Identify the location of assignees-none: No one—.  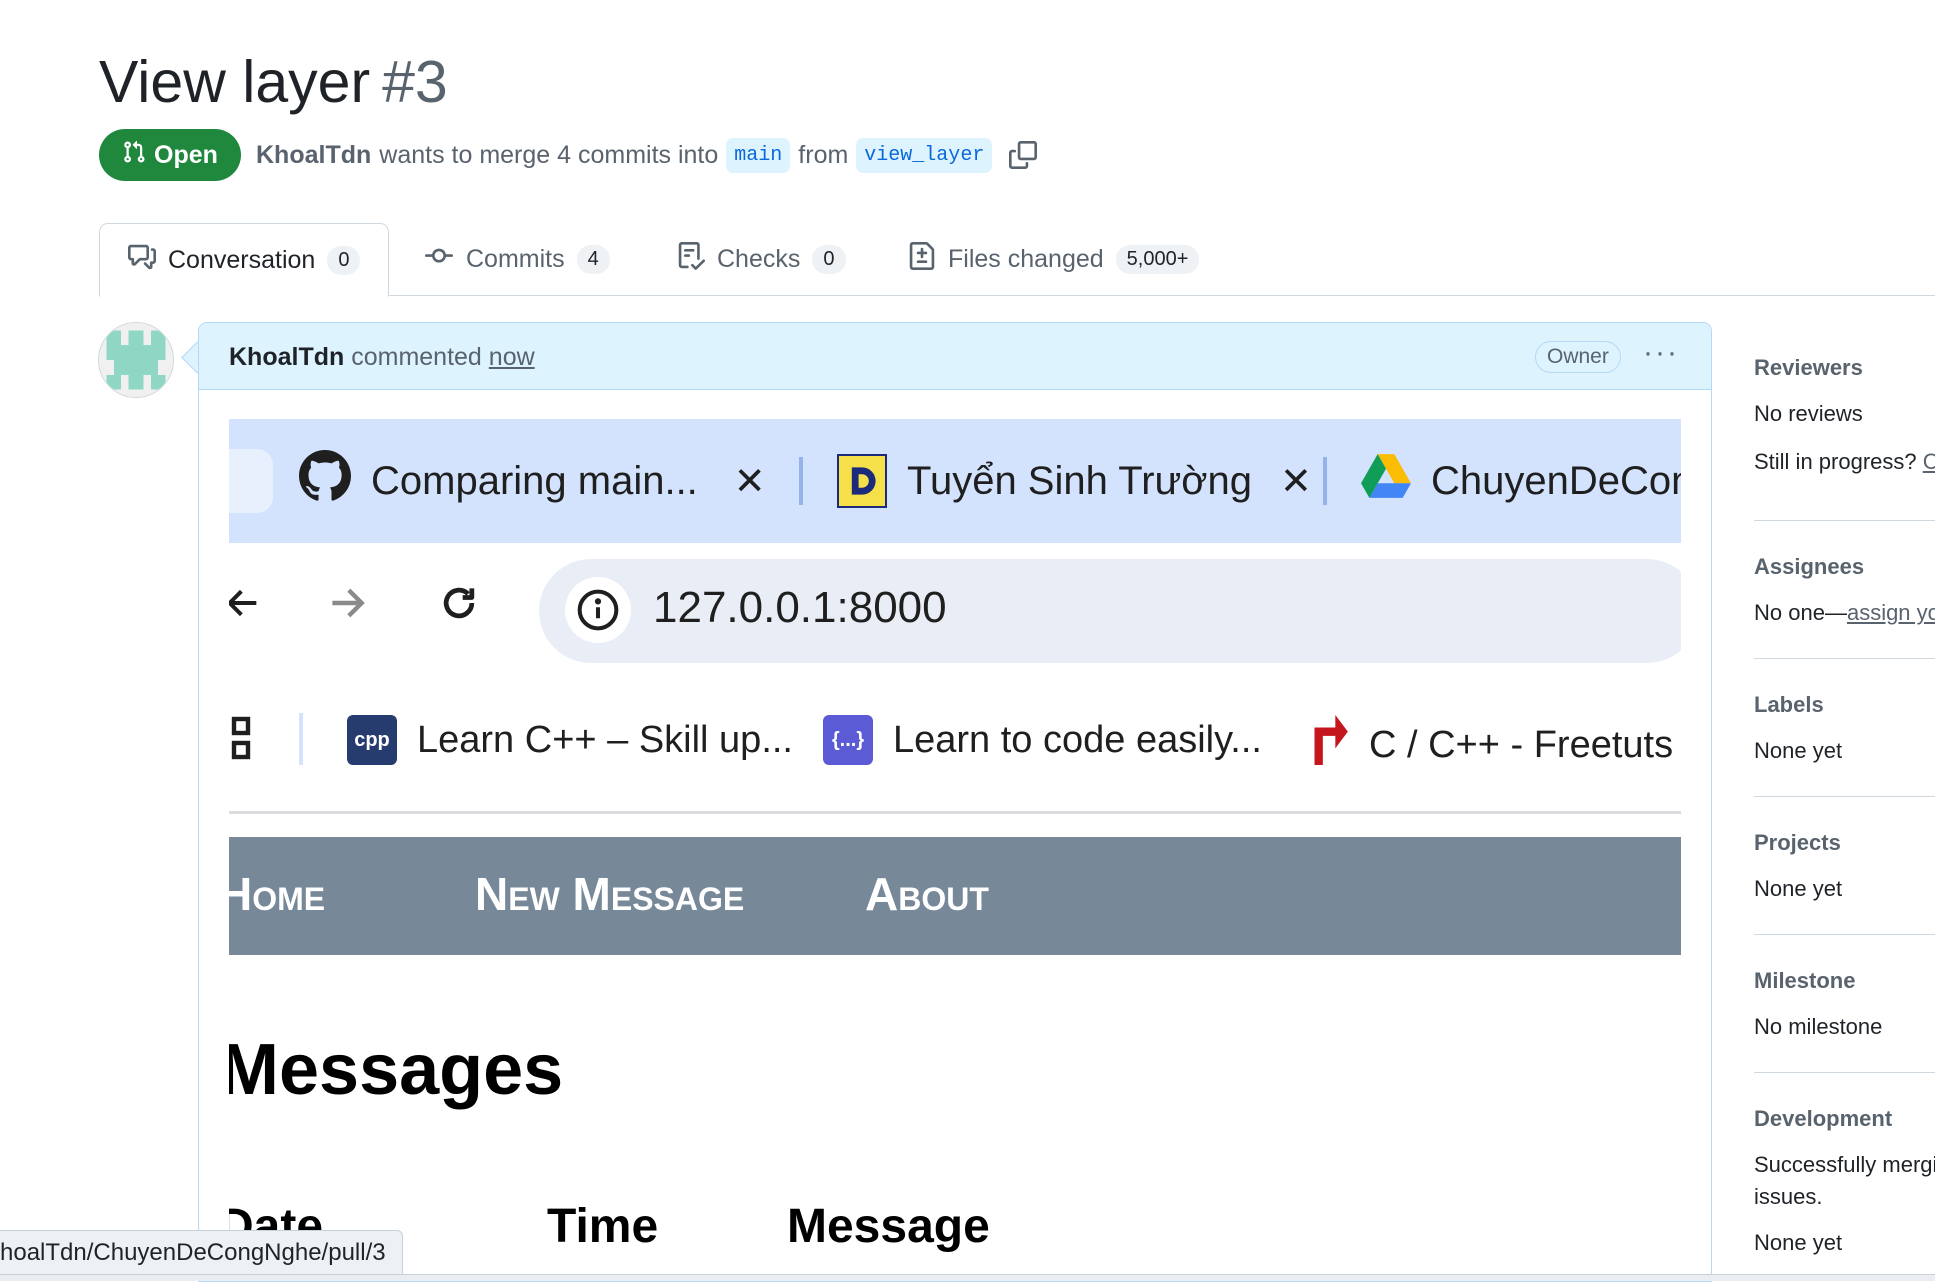
(1800, 612).